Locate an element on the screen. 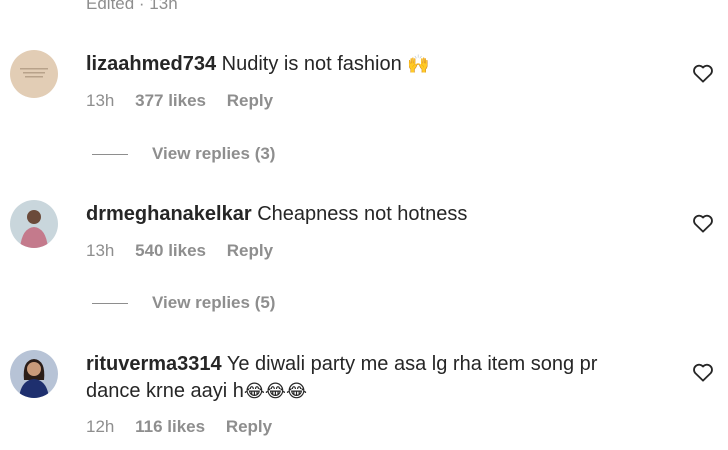 The height and width of the screenshot is (450, 728). comment-username: lizaahmed734 is located at coordinates (151, 64).